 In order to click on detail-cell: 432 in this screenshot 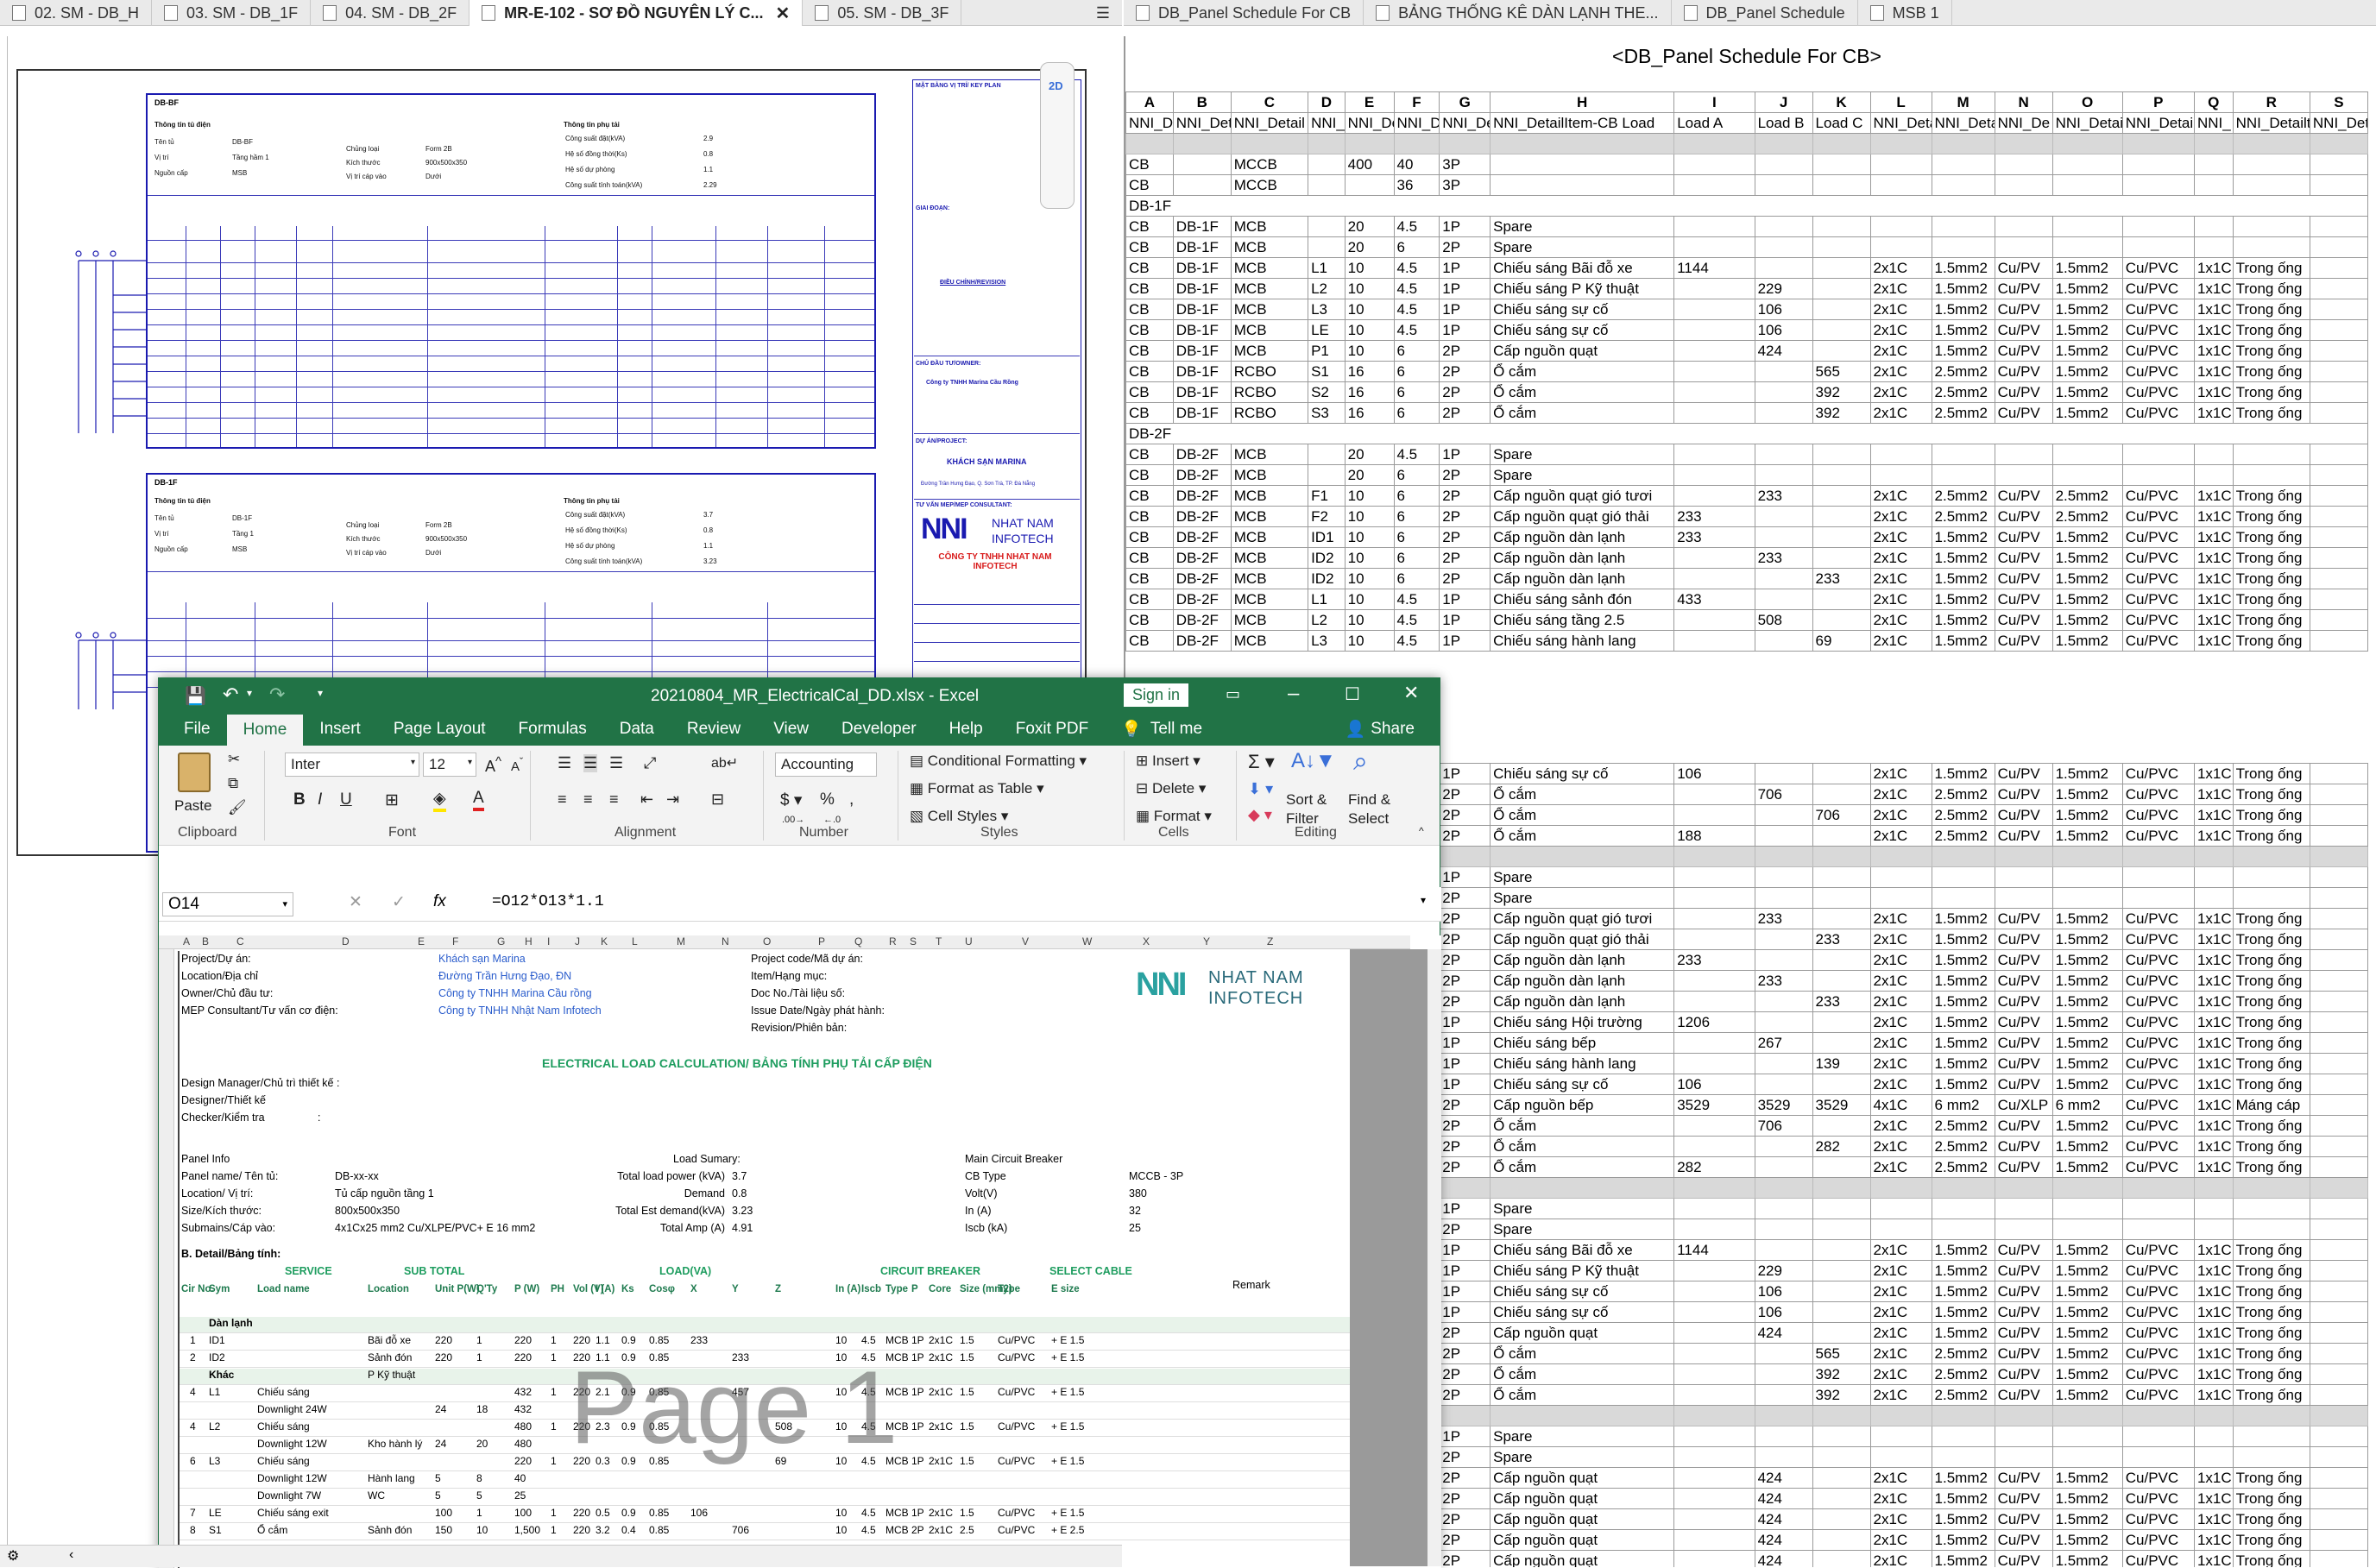, I will do `click(523, 1392)`.